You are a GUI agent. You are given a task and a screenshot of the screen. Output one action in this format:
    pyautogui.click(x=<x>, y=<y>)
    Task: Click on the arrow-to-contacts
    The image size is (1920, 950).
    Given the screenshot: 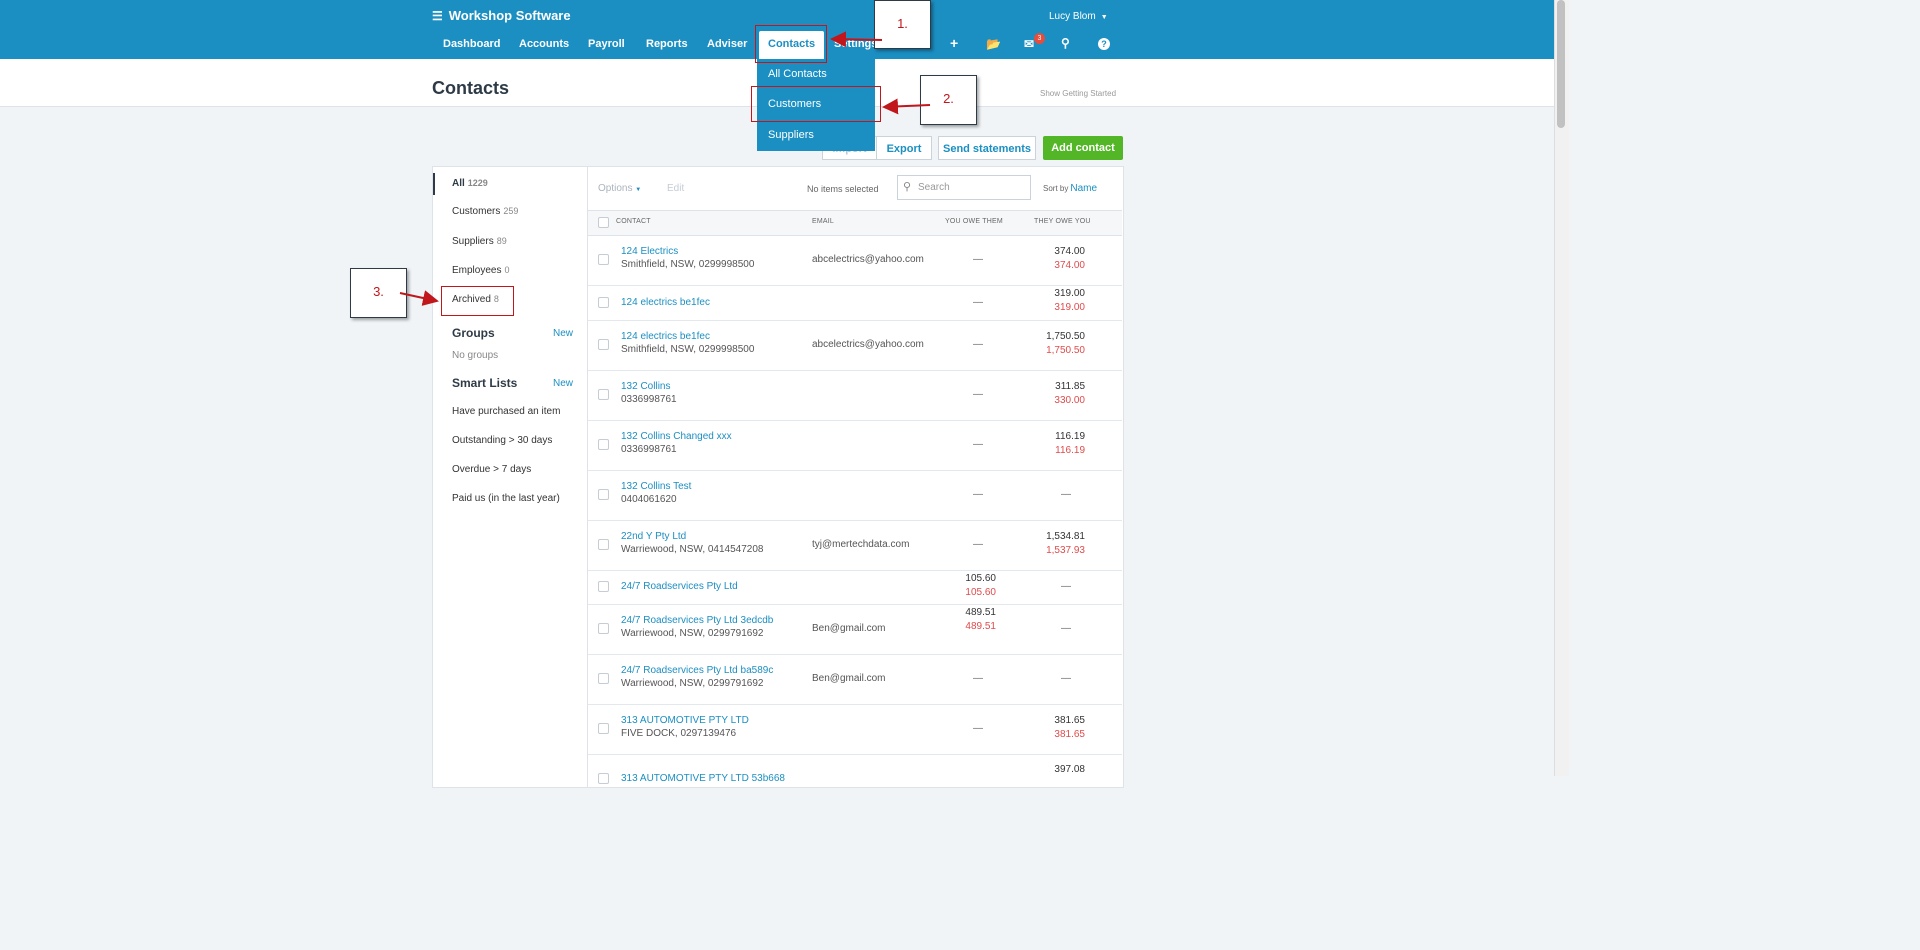 What is the action you would take?
    pyautogui.click(x=856, y=39)
    